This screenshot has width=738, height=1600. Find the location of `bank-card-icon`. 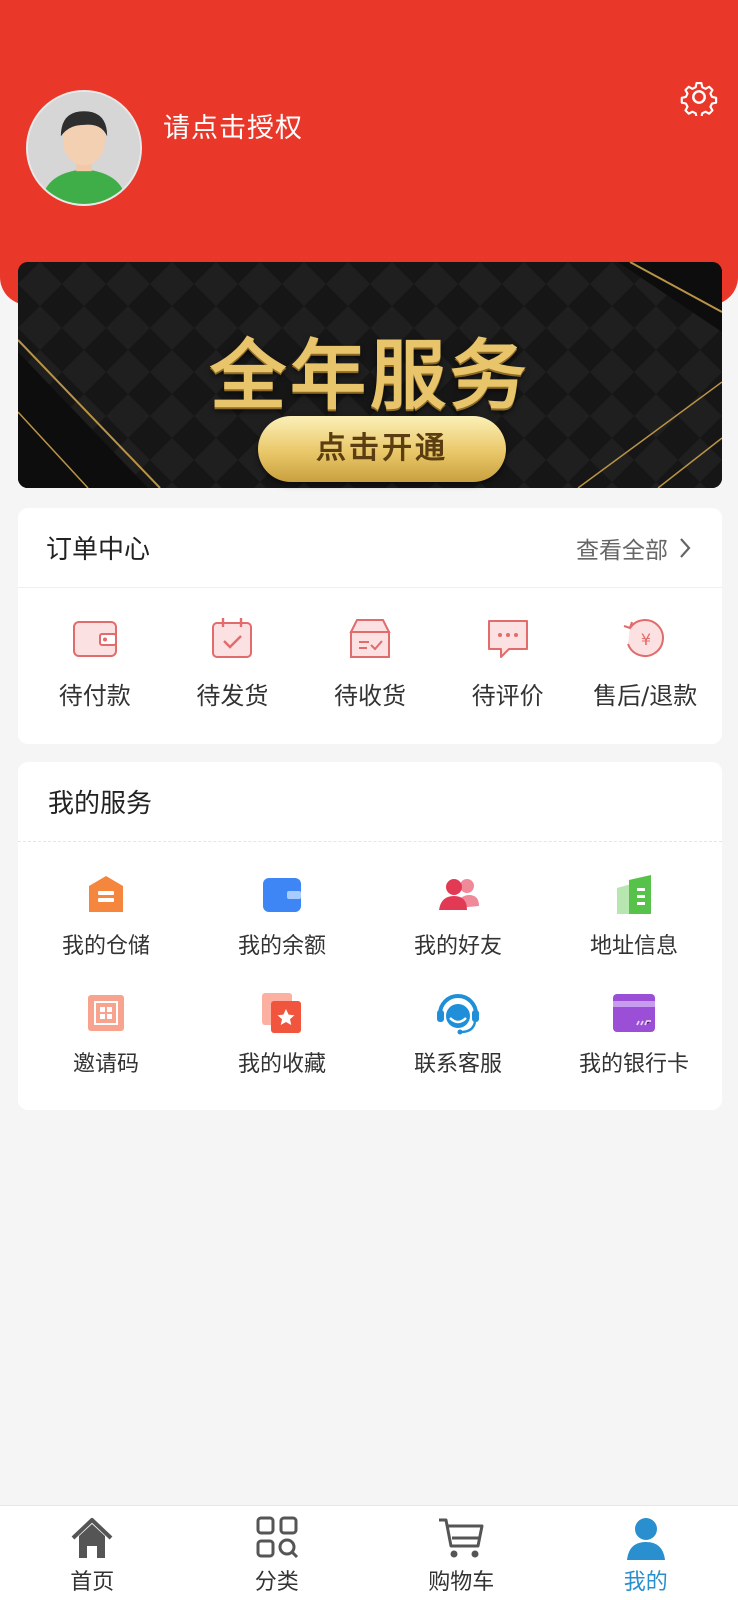

bank-card-icon is located at coordinates (634, 1013).